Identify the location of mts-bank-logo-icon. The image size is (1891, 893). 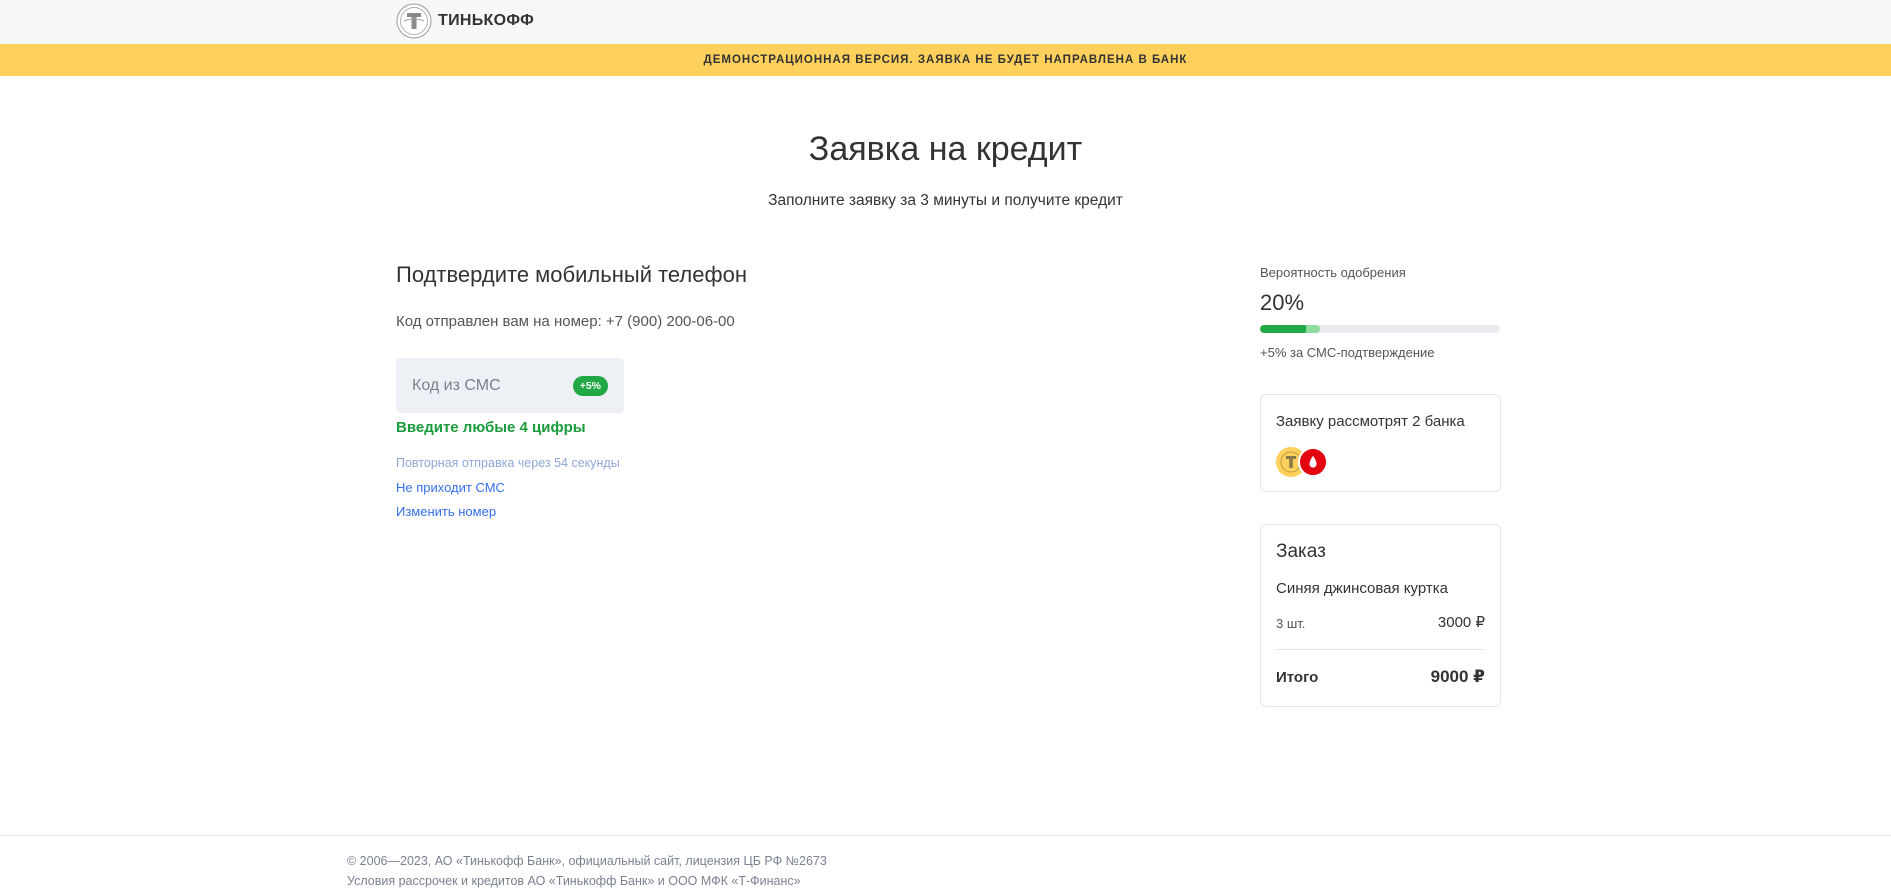
(1313, 462).